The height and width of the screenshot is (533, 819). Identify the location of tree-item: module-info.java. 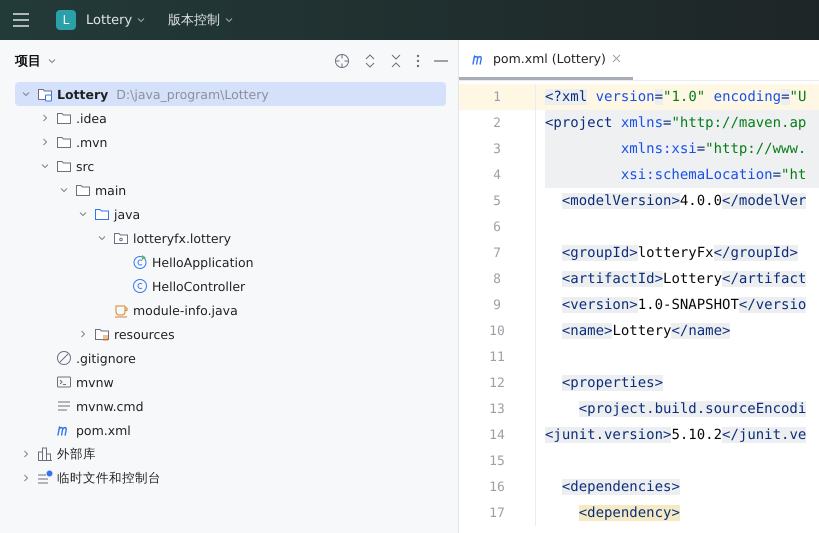
(230, 310).